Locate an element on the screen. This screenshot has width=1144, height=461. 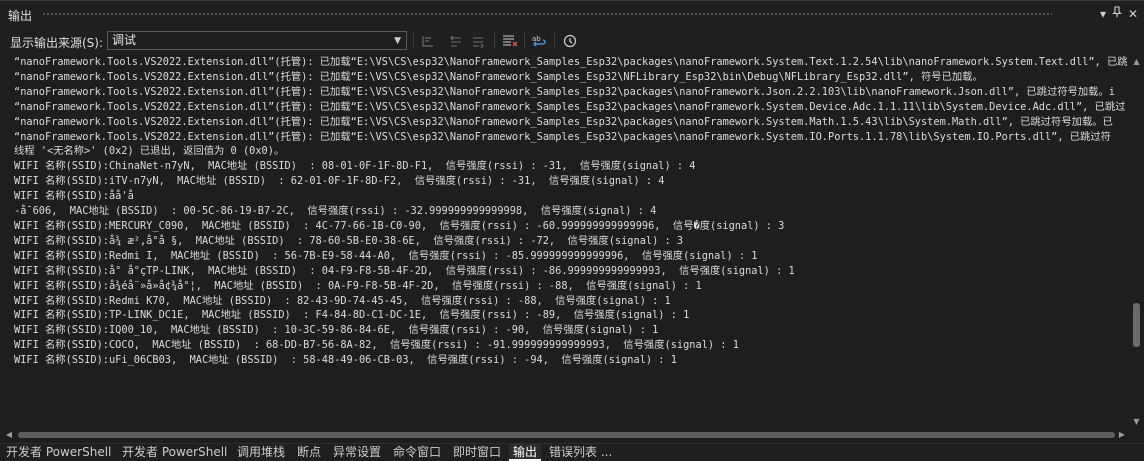
clock-icon is located at coordinates (570, 41).